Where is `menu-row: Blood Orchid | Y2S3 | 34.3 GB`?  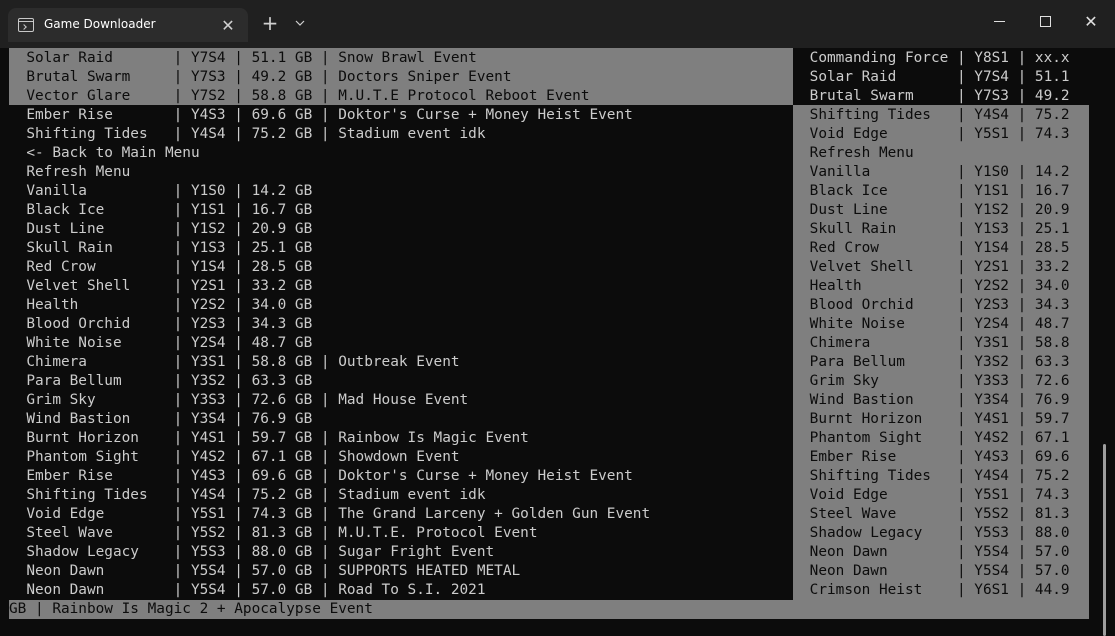
menu-row: Blood Orchid | Y2S3 | 34.3 GB is located at coordinates (401, 324).